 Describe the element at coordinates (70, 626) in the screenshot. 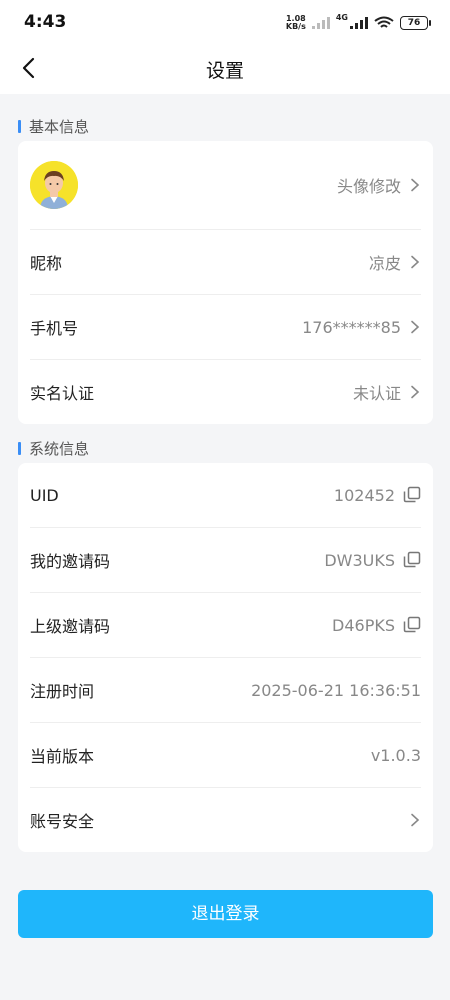

I see `row-label: 上级邀请码` at that location.